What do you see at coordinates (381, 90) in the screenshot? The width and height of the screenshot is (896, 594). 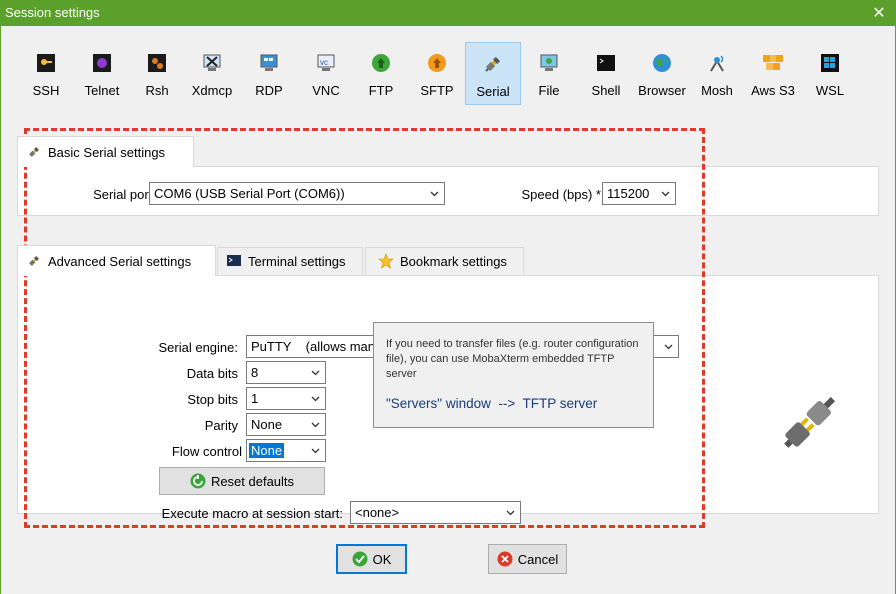 I see `toolbar-label: FTP` at bounding box center [381, 90].